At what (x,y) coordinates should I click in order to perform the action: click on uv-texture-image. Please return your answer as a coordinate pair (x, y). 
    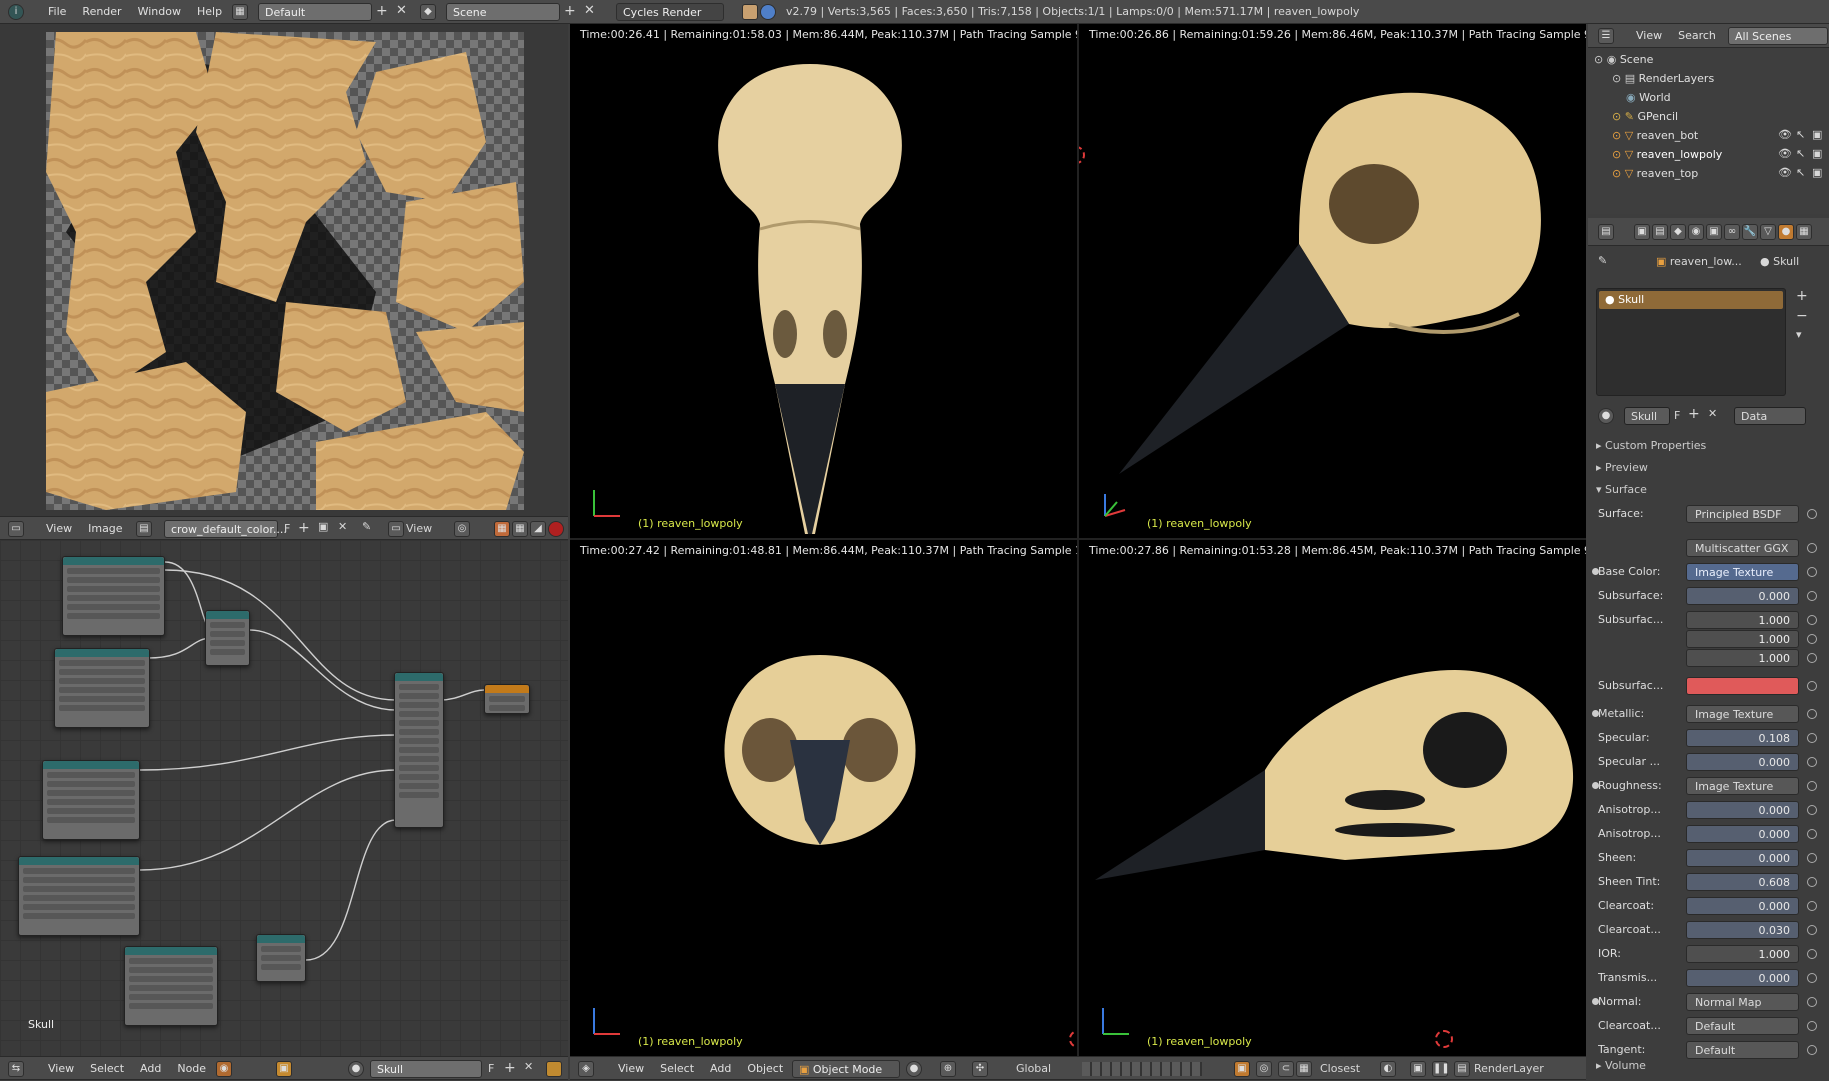
    Looking at the image, I should click on (285, 271).